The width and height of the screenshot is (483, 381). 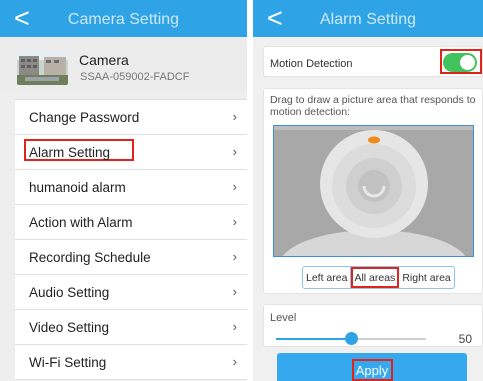 What do you see at coordinates (131, 152) in the screenshot?
I see `menu-item-alarm-setting: Alarm Setting ›` at bounding box center [131, 152].